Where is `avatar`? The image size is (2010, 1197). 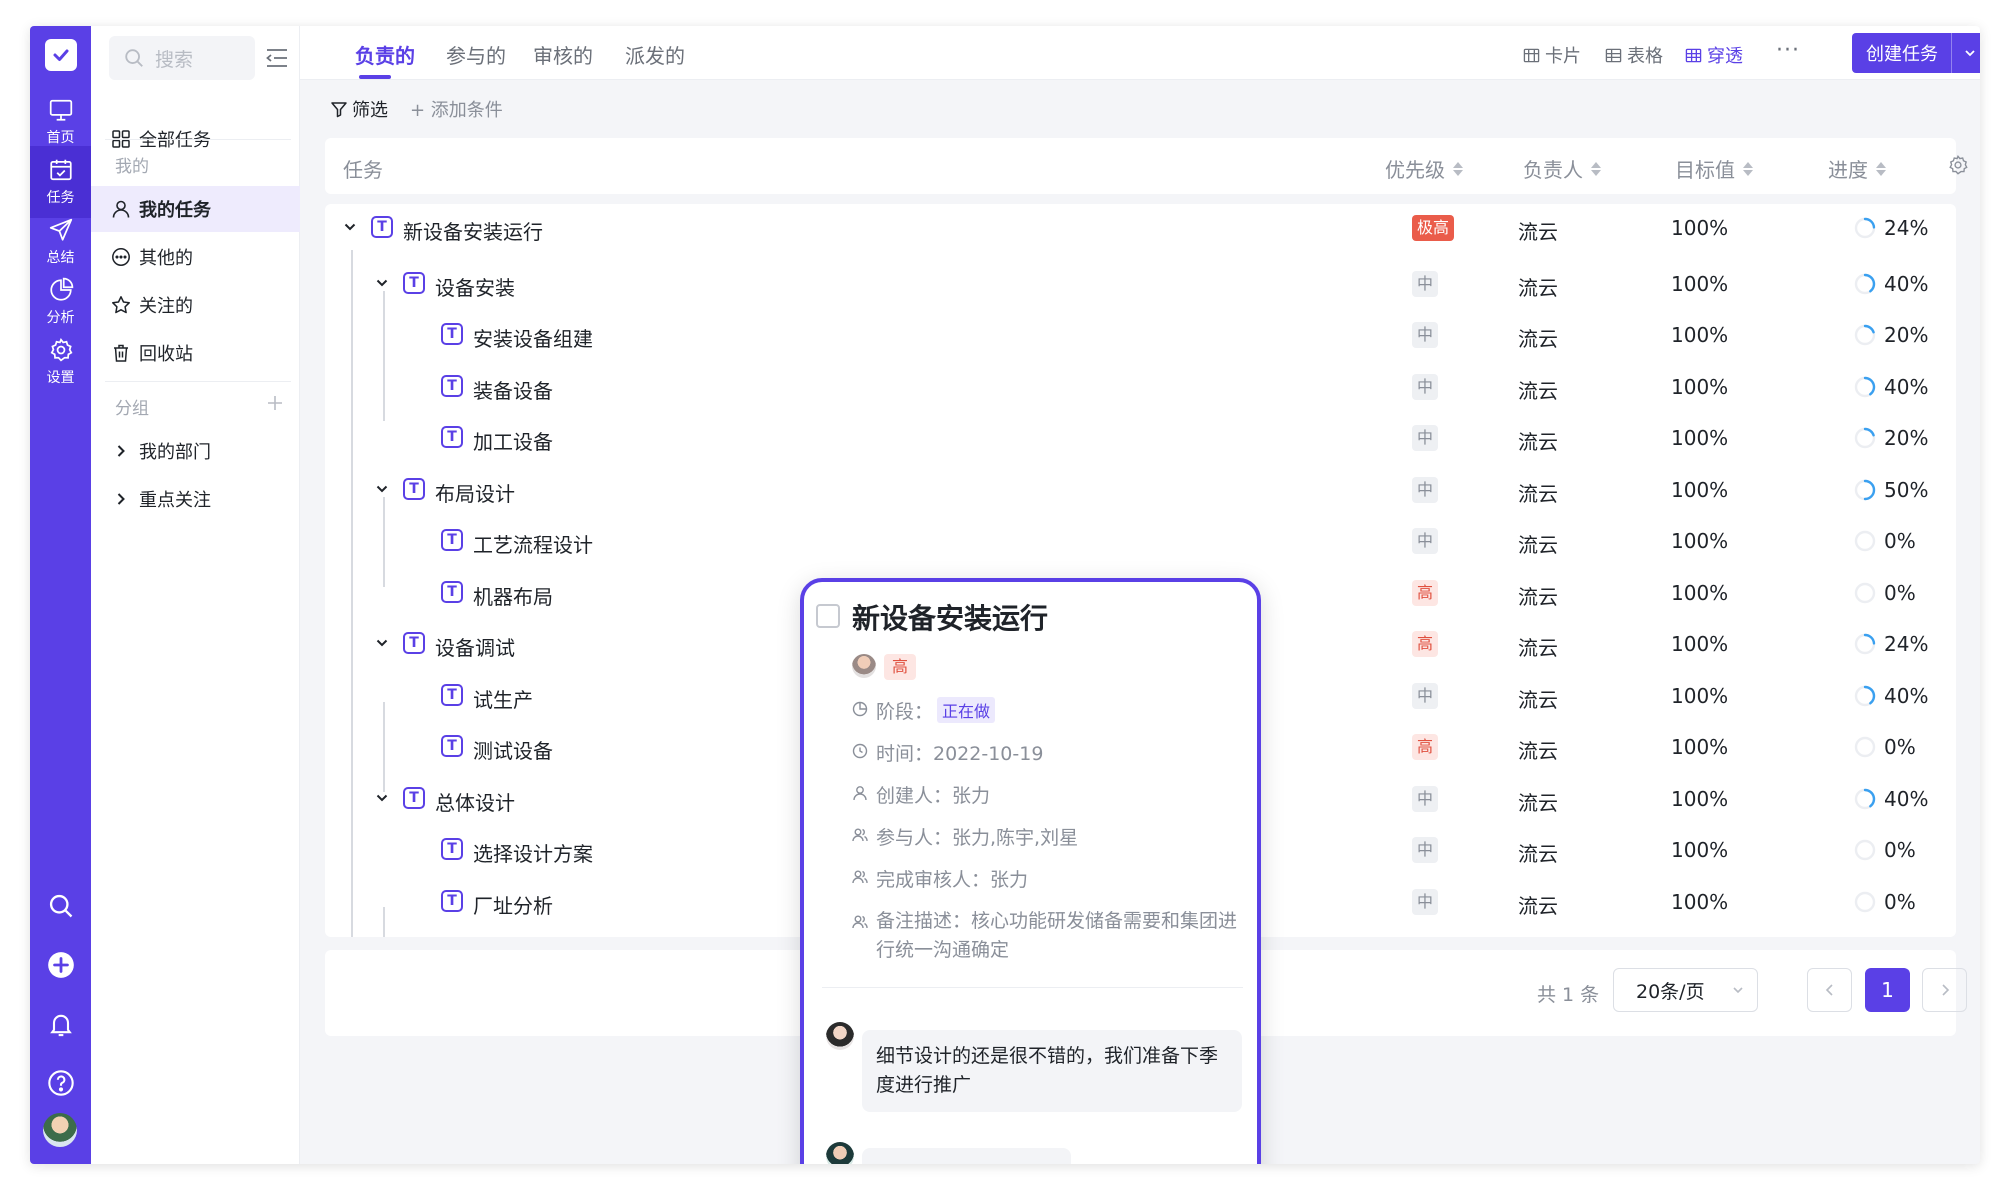 avatar is located at coordinates (864, 666).